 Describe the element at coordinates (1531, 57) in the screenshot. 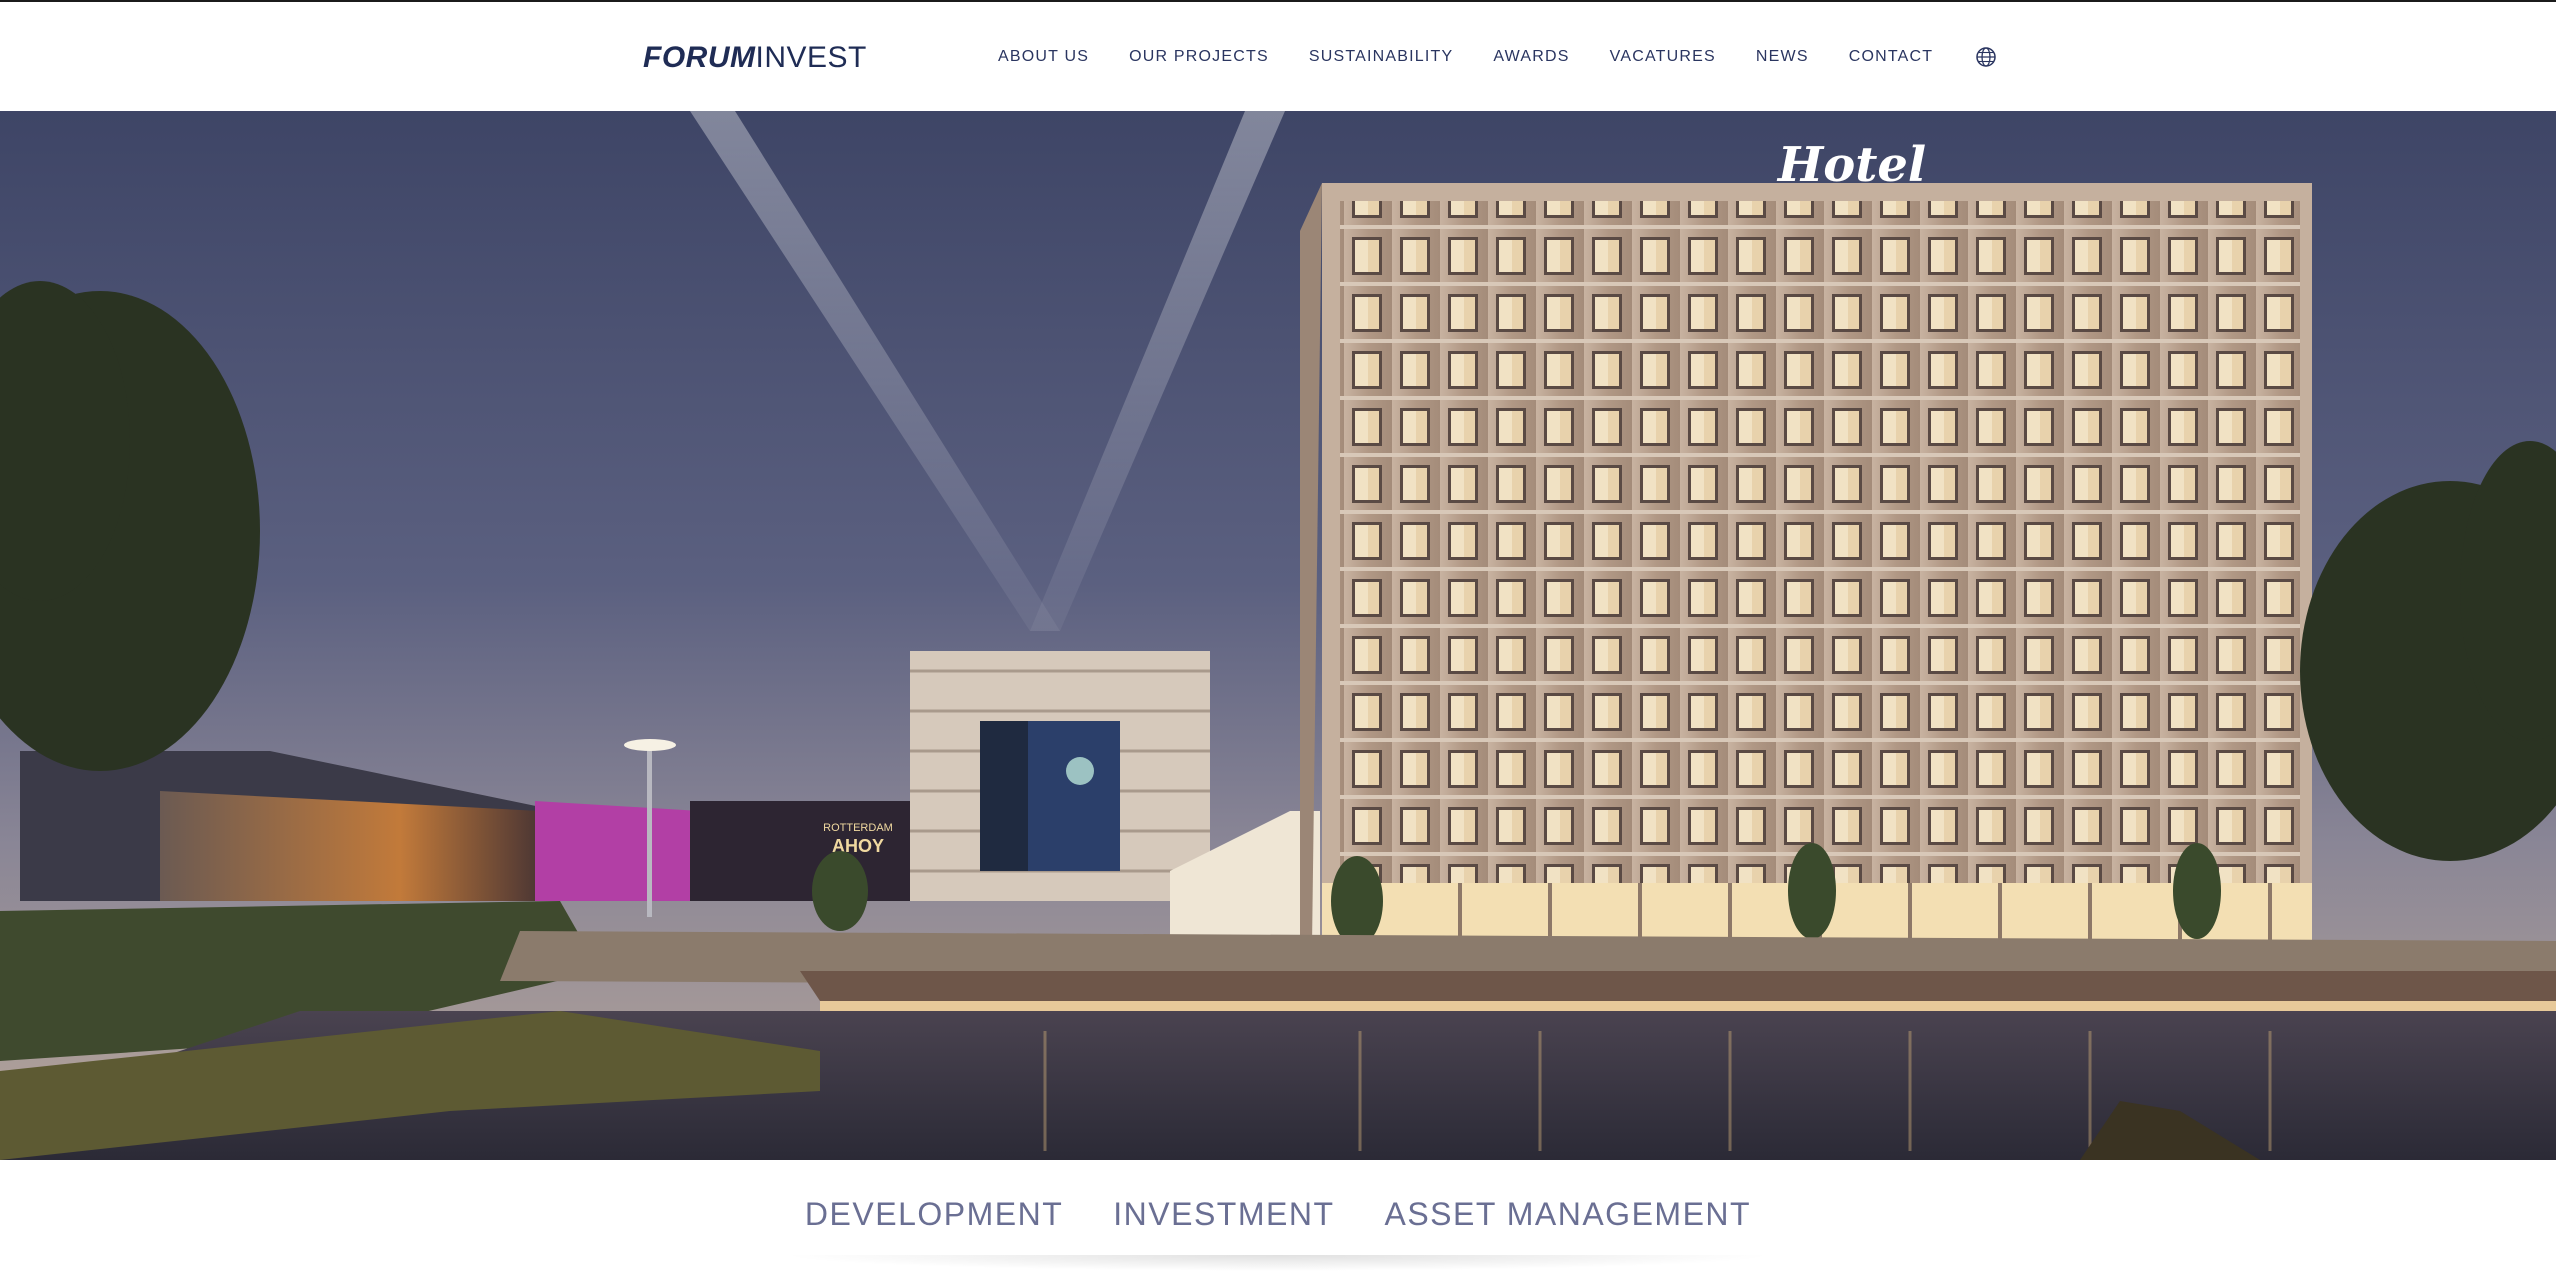

I see `nav-awards: AWARDS` at that location.